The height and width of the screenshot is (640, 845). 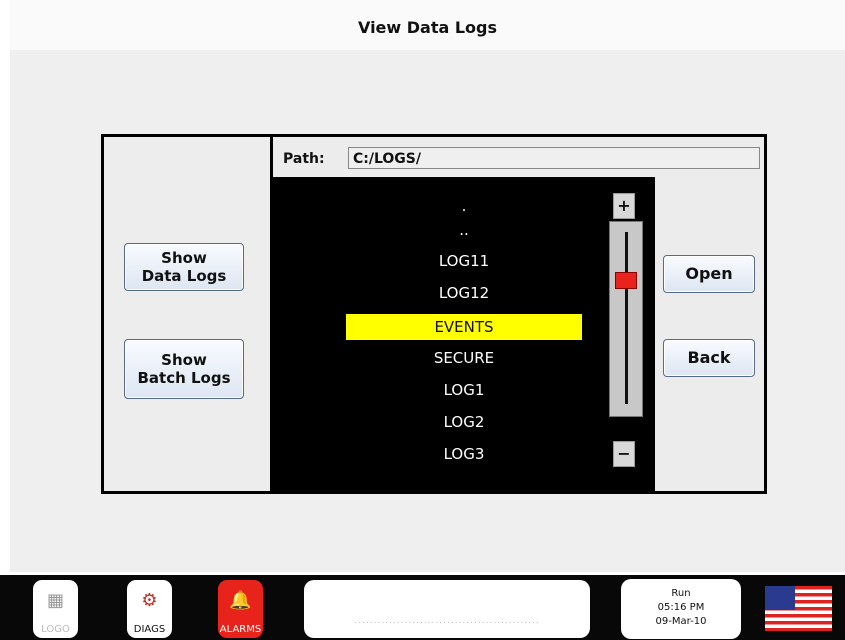 What do you see at coordinates (184, 267) in the screenshot?
I see `show-data-logs-button: Show Data Logs` at bounding box center [184, 267].